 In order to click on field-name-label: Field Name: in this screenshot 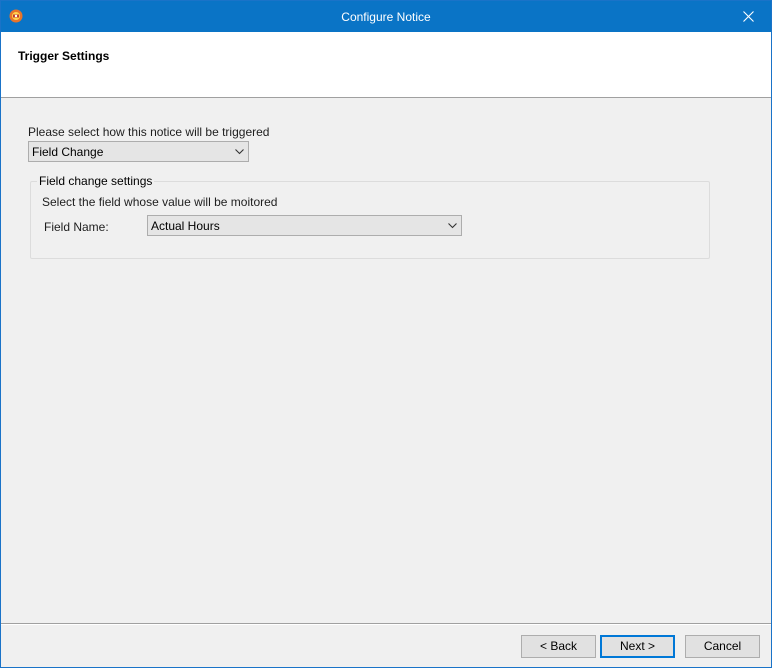, I will do `click(76, 227)`.